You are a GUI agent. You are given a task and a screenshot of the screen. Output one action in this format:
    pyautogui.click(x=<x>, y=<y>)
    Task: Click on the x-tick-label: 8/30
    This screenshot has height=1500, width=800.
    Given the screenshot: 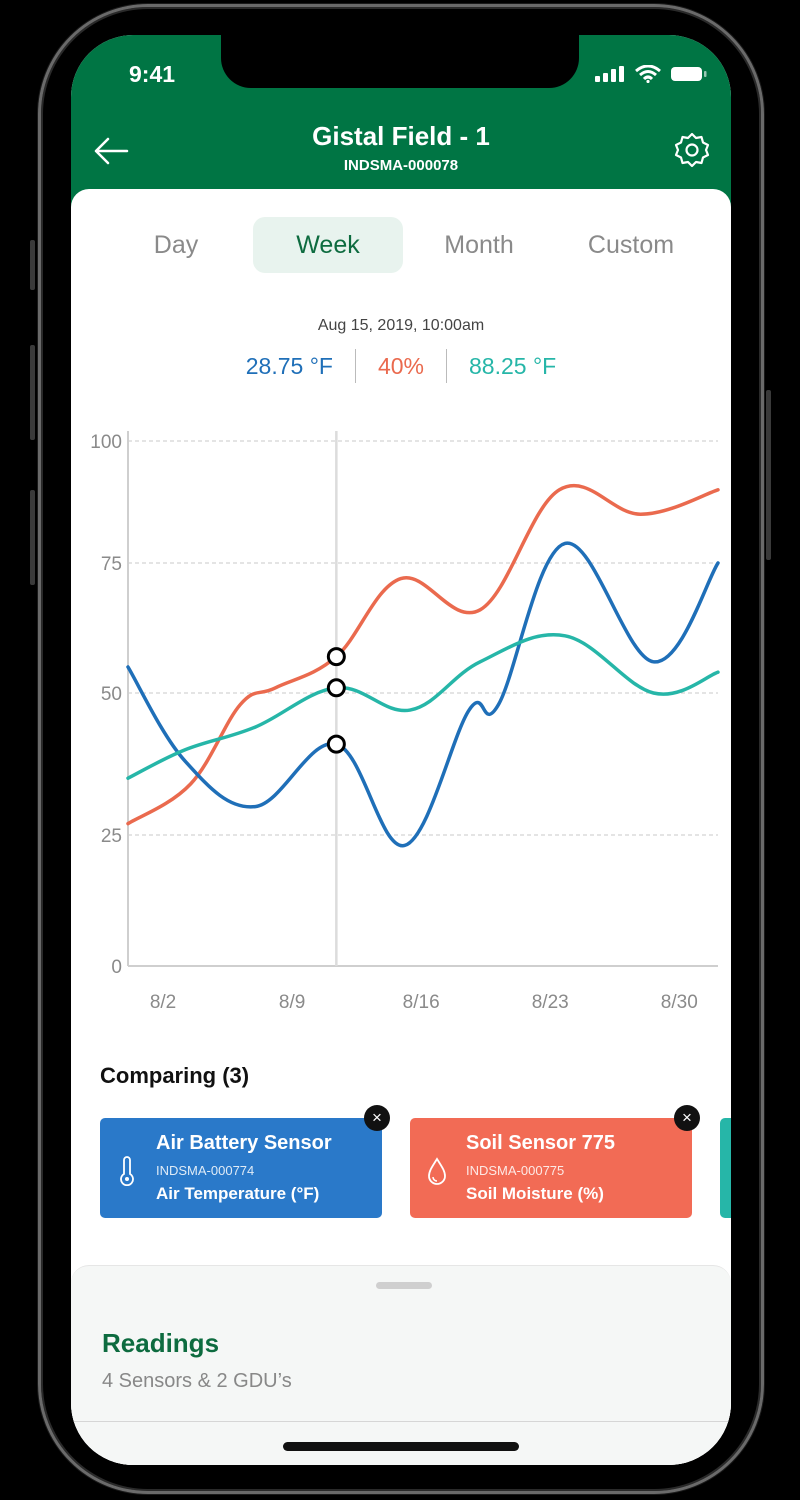 What is the action you would take?
    pyautogui.click(x=679, y=1002)
    